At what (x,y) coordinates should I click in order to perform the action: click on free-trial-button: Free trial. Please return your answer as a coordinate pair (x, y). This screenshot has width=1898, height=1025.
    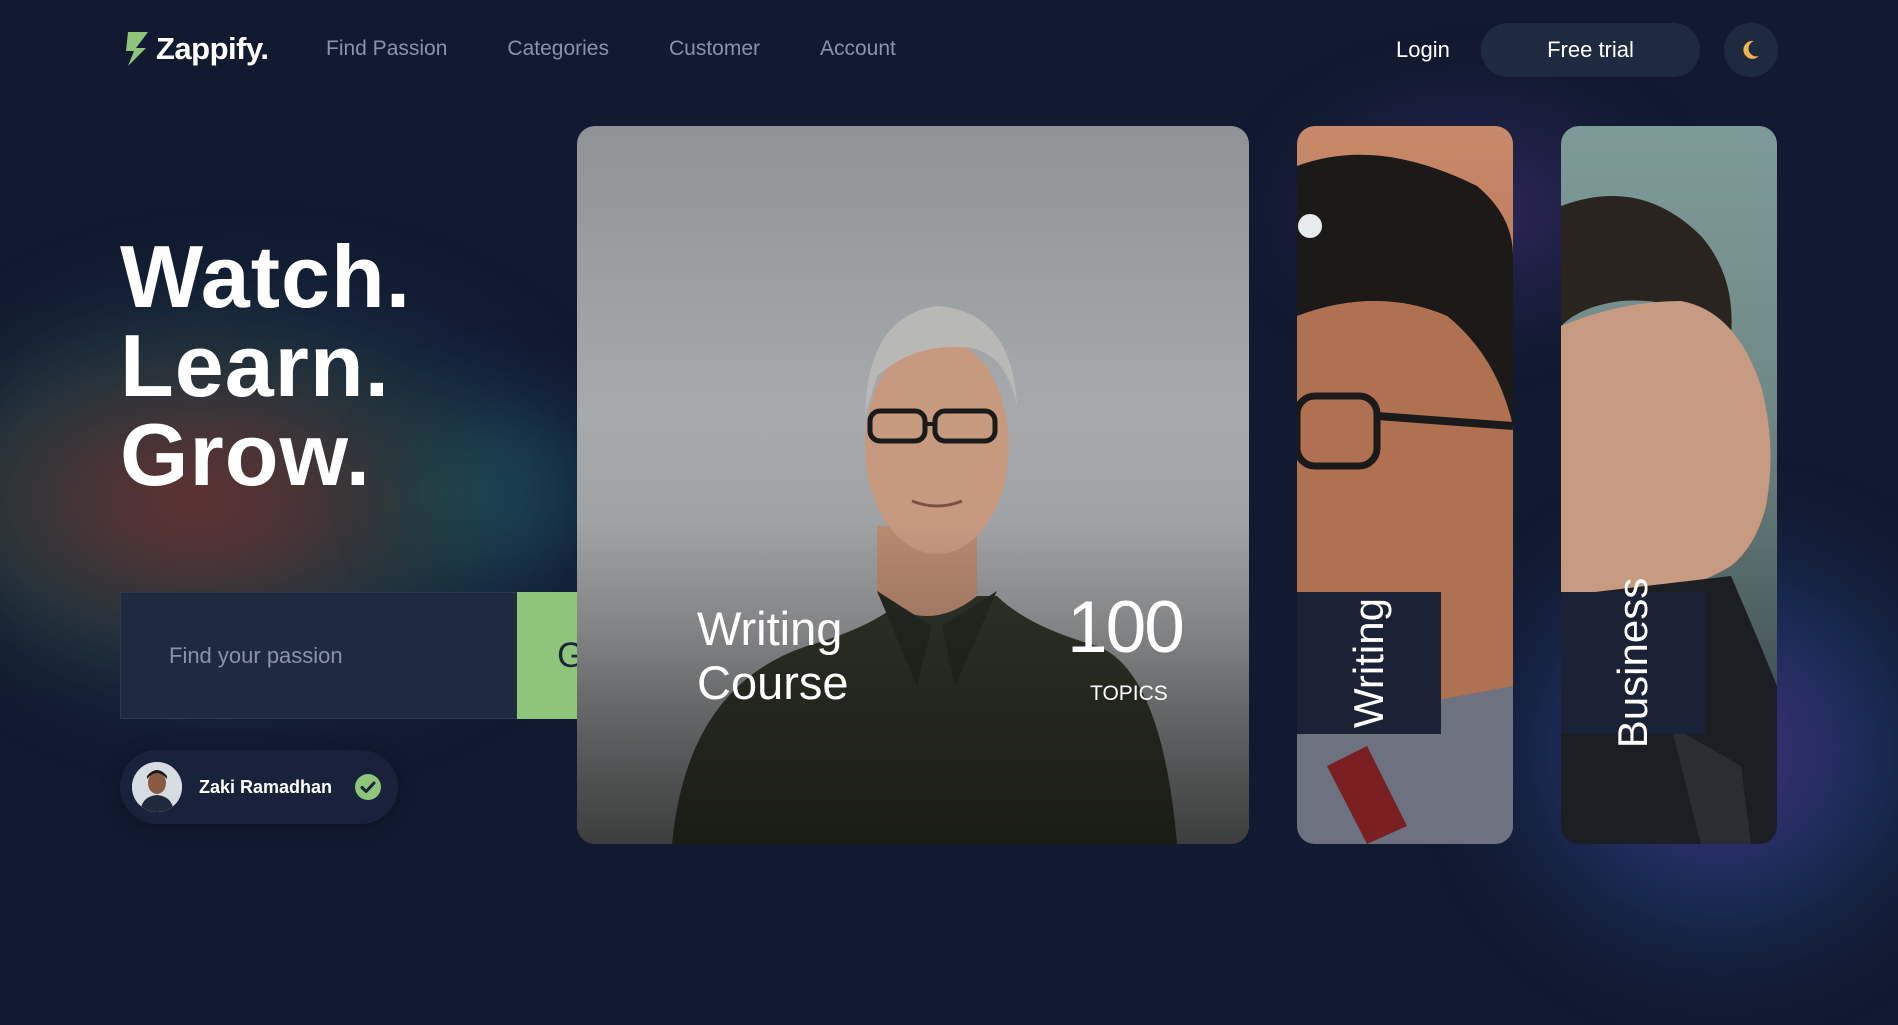
    Looking at the image, I should click on (1590, 50).